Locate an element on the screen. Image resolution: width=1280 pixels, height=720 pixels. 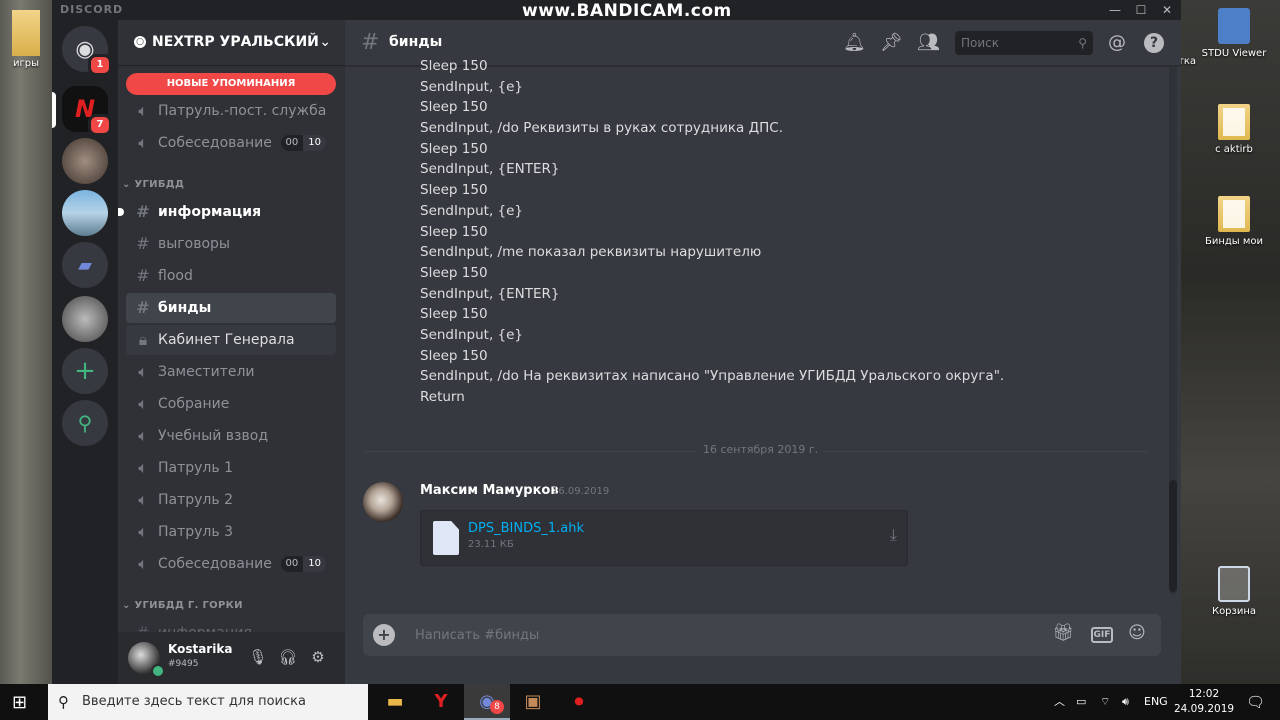
minimize-button: — is located at coordinates (1115, 10).